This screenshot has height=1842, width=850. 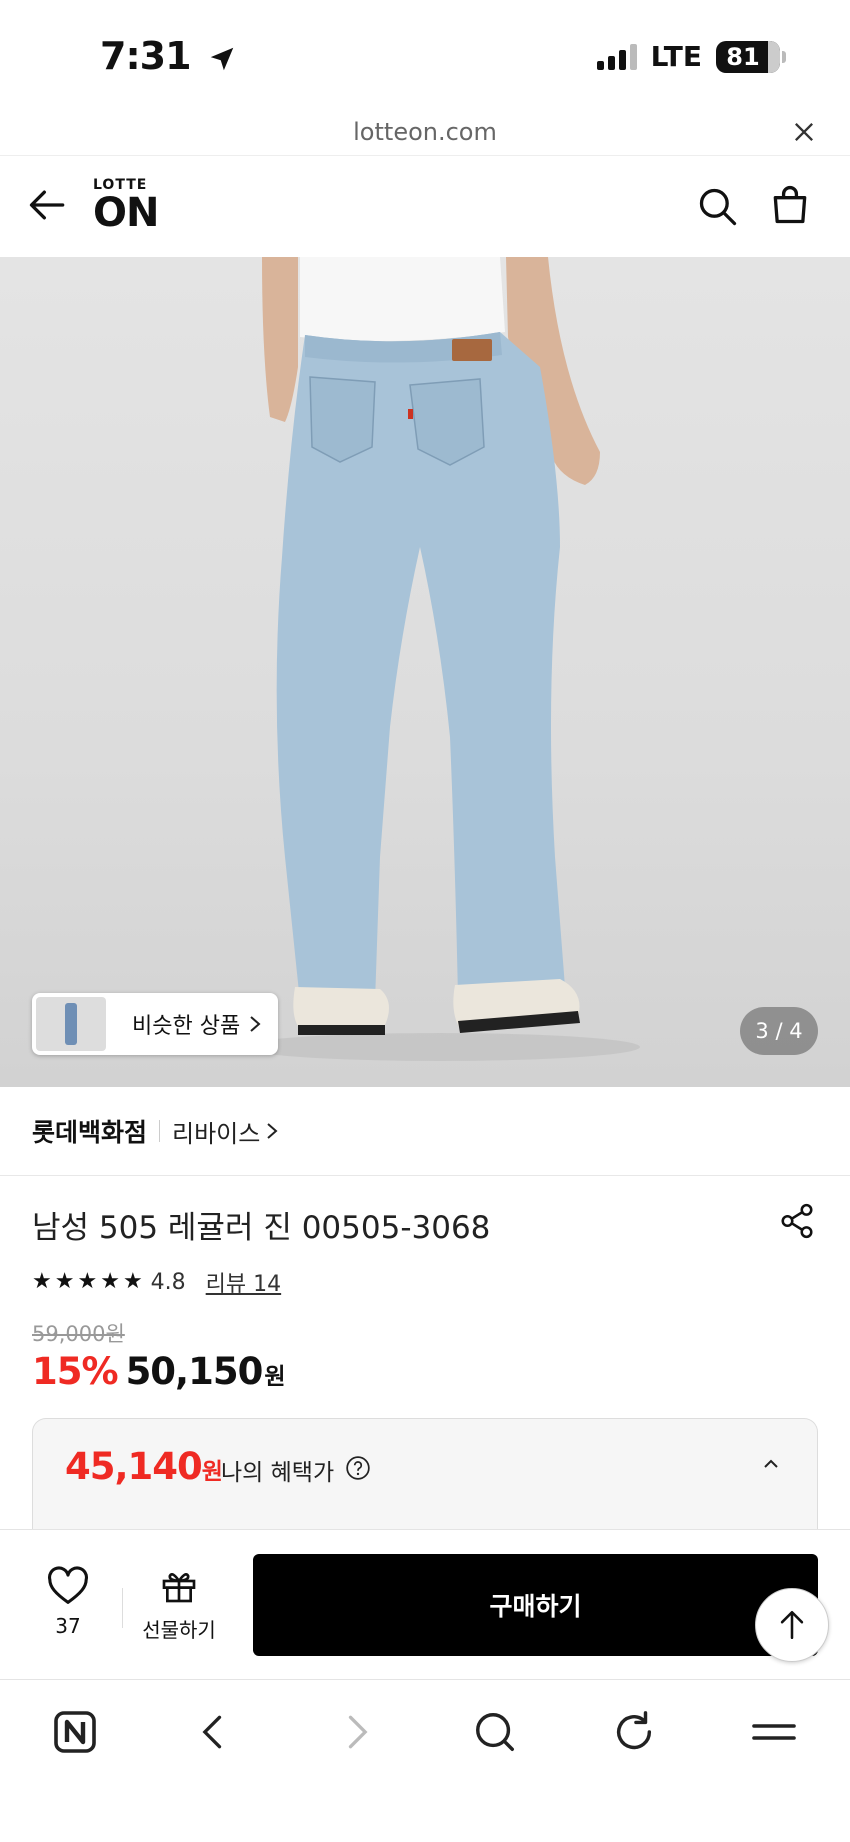 I want to click on image-page-indicator: 3 / 4, so click(x=779, y=1031).